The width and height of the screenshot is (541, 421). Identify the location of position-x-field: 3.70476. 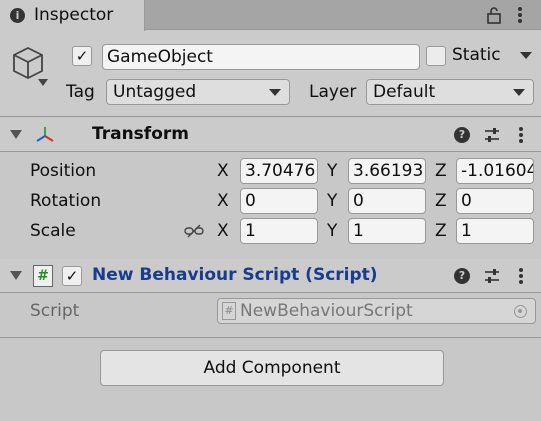
(279, 171).